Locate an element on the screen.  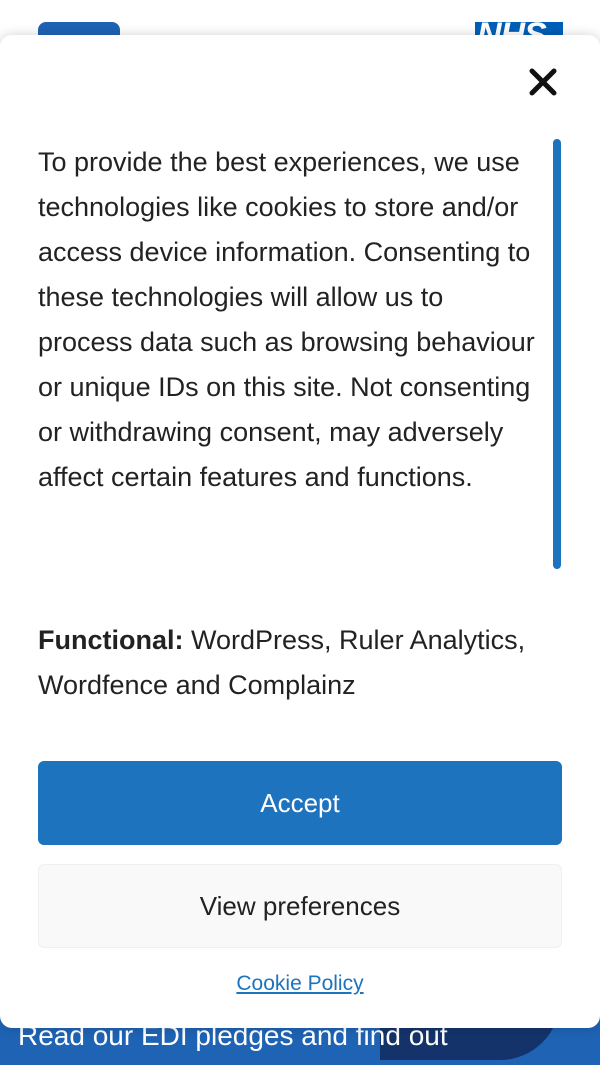
accept-button: Accept is located at coordinates (300, 803).